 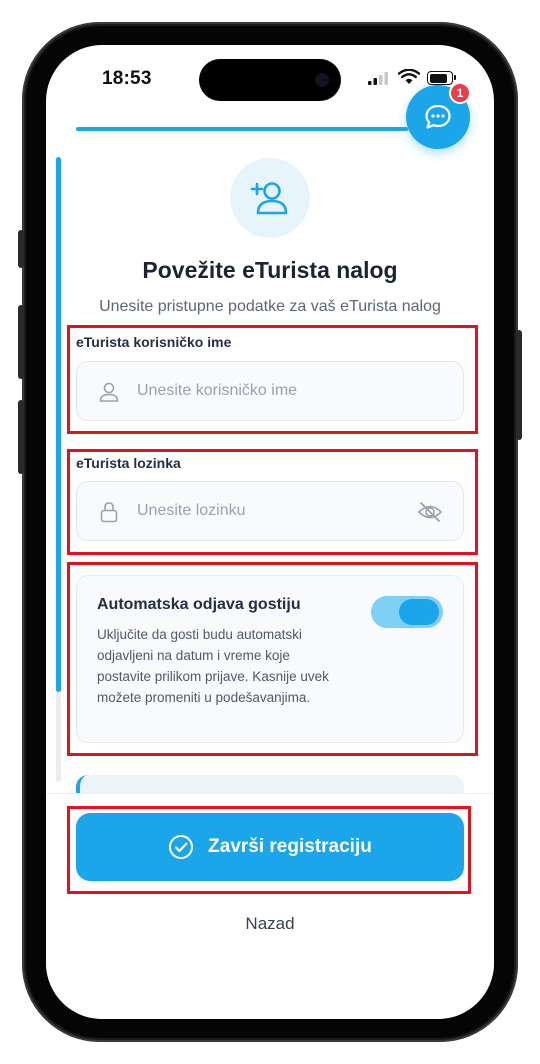 I want to click on back-button: Nazad, so click(x=270, y=924).